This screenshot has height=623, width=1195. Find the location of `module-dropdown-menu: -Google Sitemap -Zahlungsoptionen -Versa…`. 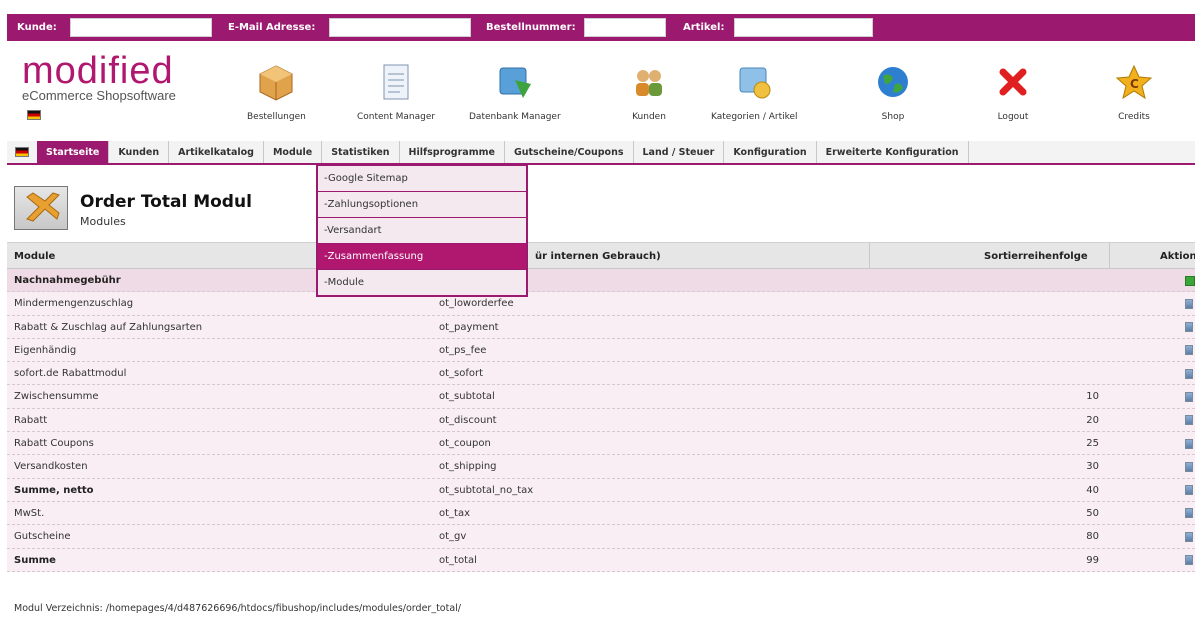

module-dropdown-menu: -Google Sitemap -Zahlungsoptionen -Versa… is located at coordinates (422, 231).